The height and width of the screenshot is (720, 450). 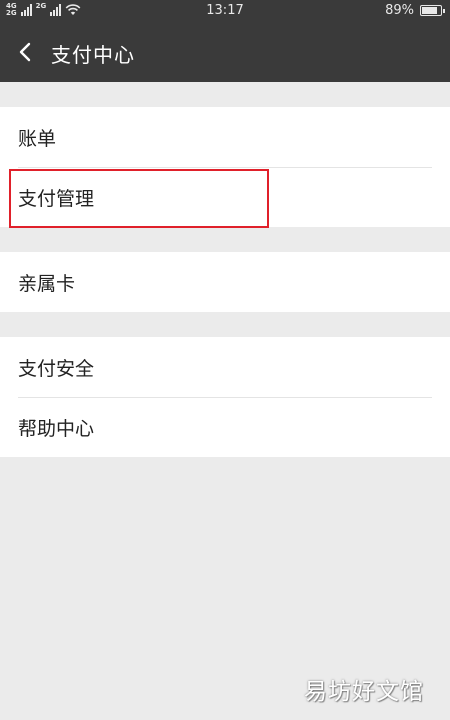 What do you see at coordinates (364, 692) in the screenshot?
I see `watermark-text: 易坊好文馆` at bounding box center [364, 692].